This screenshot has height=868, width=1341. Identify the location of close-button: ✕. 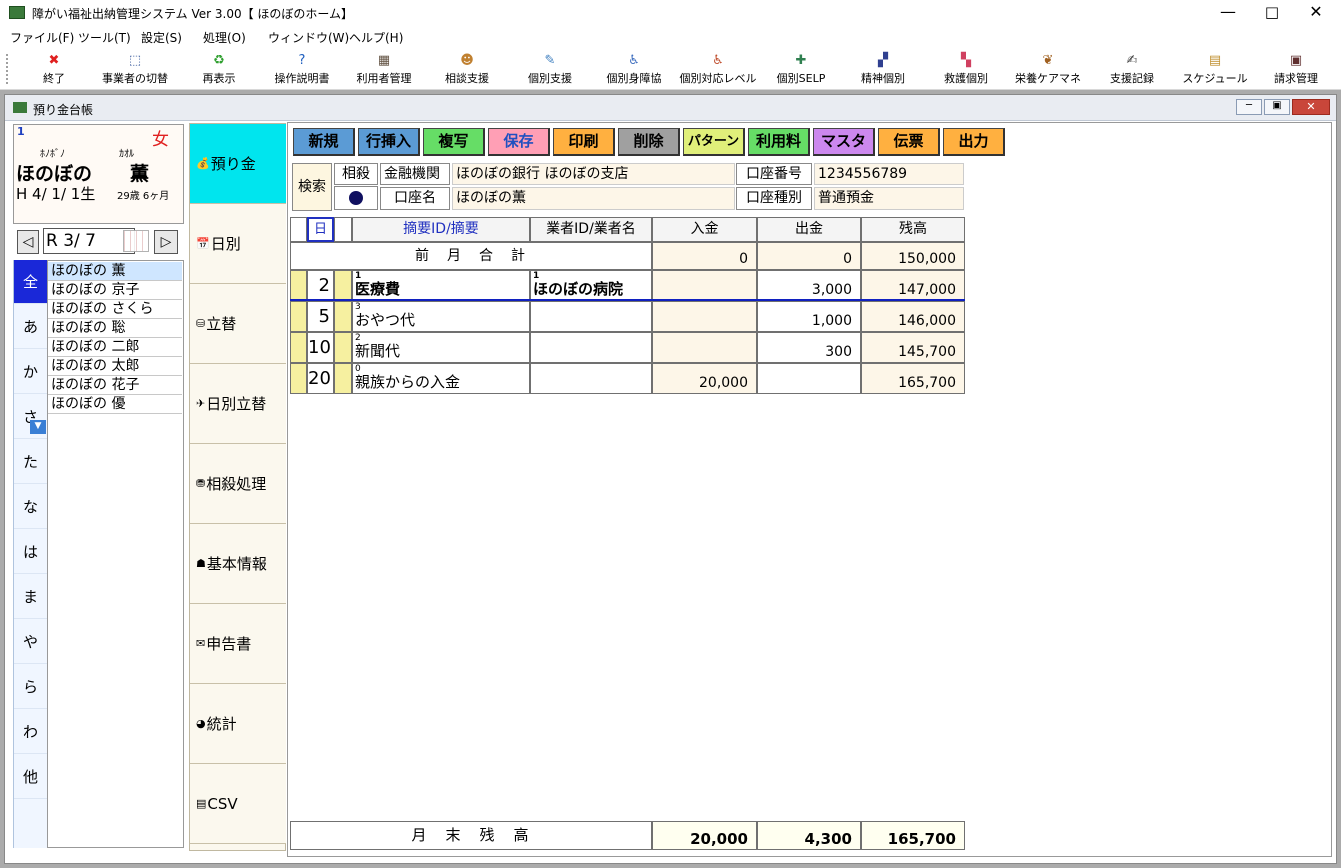
(1316, 13).